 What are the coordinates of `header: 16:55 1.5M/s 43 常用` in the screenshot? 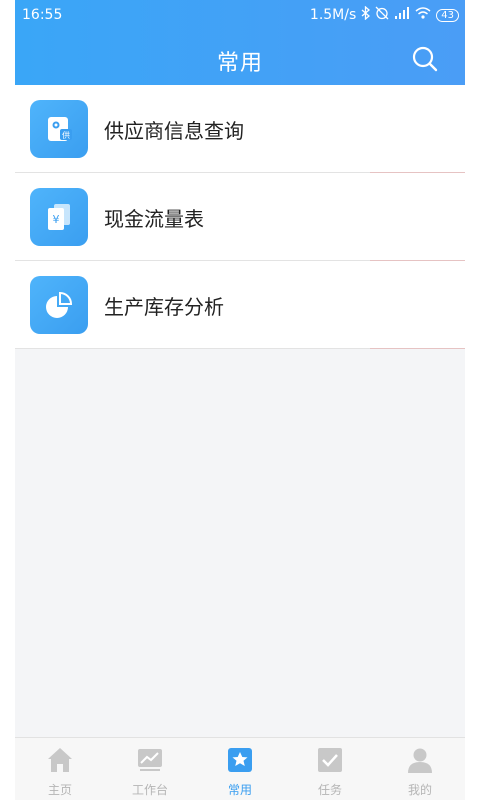 It's located at (240, 42).